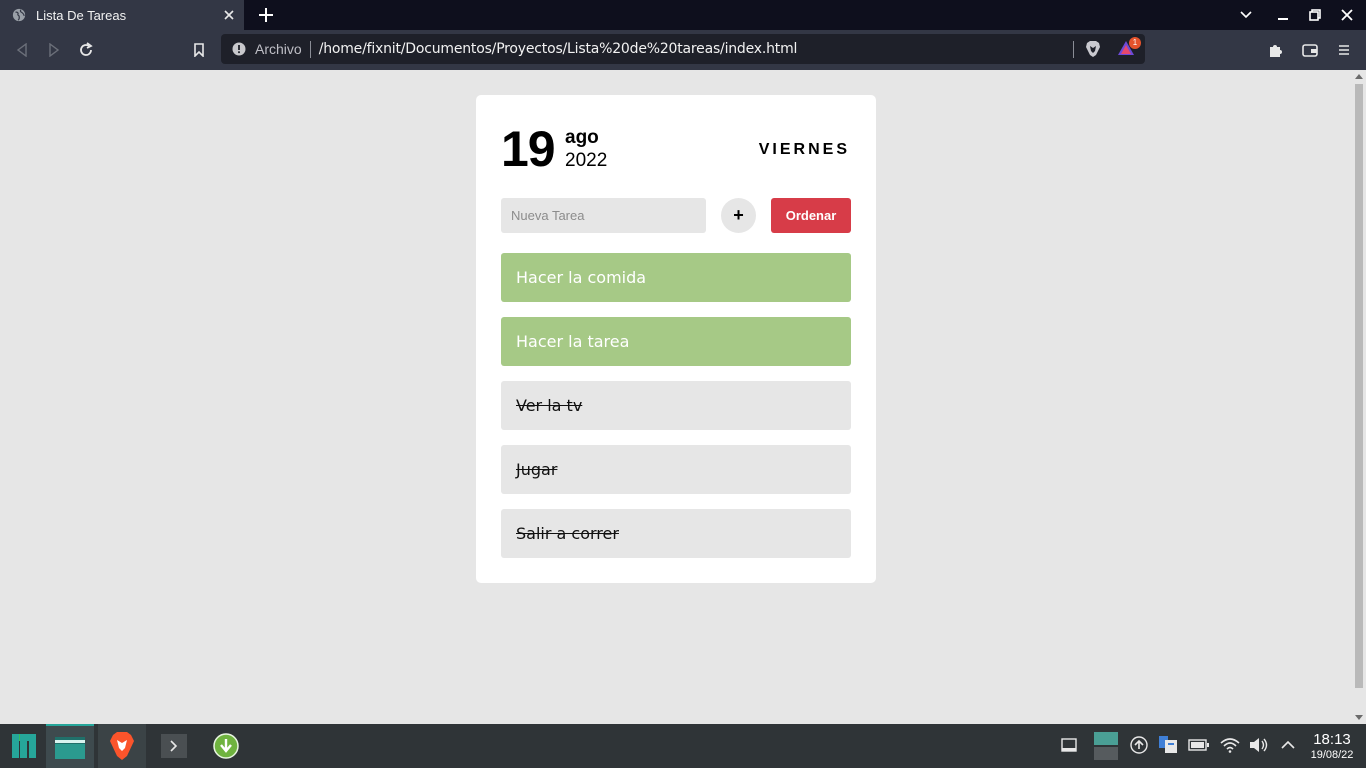 Image resolution: width=1366 pixels, height=768 pixels. What do you see at coordinates (1344, 50) in the screenshot?
I see `menu-icon` at bounding box center [1344, 50].